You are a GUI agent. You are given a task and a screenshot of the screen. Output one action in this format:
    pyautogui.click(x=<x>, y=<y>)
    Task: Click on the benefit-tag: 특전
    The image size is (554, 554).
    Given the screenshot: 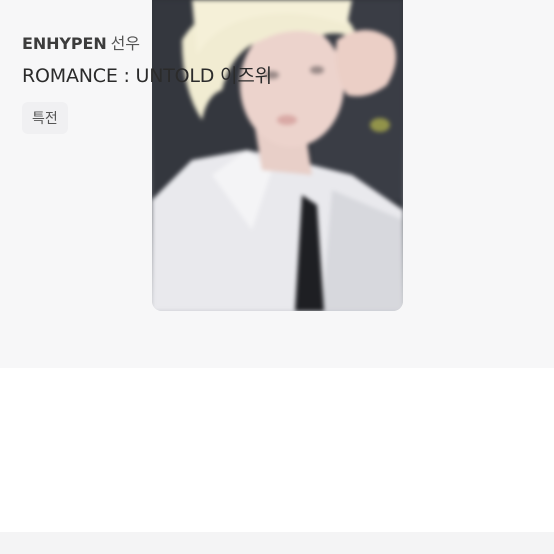 What is the action you would take?
    pyautogui.click(x=45, y=118)
    